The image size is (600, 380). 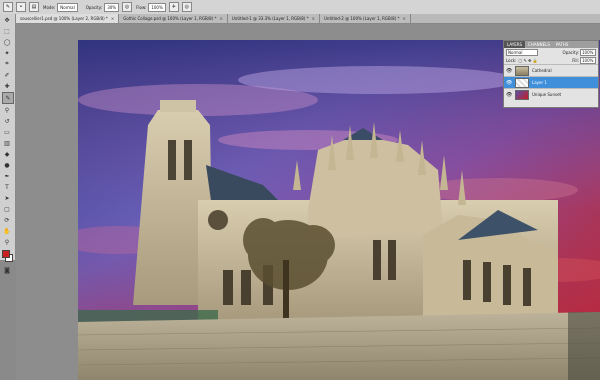 I want to click on layer-row: 👁 Cathedral, so click(x=551, y=70).